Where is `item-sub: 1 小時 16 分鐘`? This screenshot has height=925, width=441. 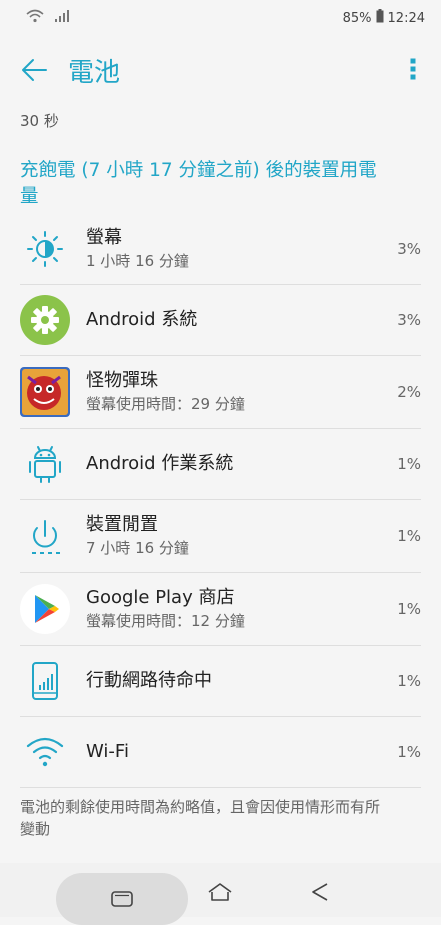
item-sub: 1 小時 16 分鐘 is located at coordinates (137, 261).